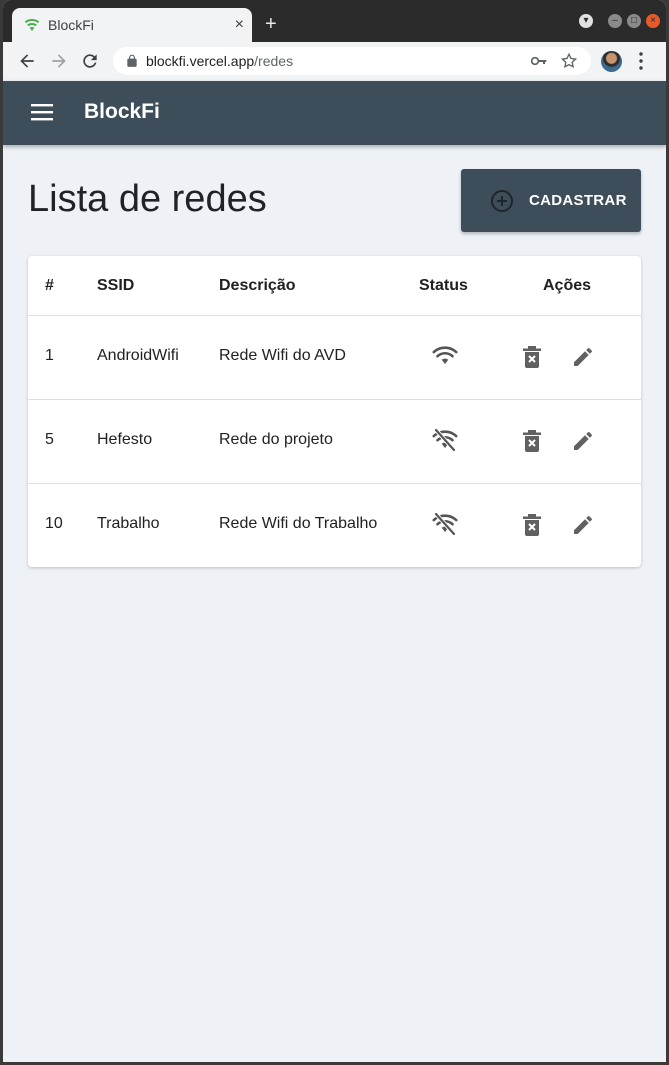 This screenshot has height=1065, width=669. What do you see at coordinates (49, 355) in the screenshot?
I see `row-id: 1` at bounding box center [49, 355].